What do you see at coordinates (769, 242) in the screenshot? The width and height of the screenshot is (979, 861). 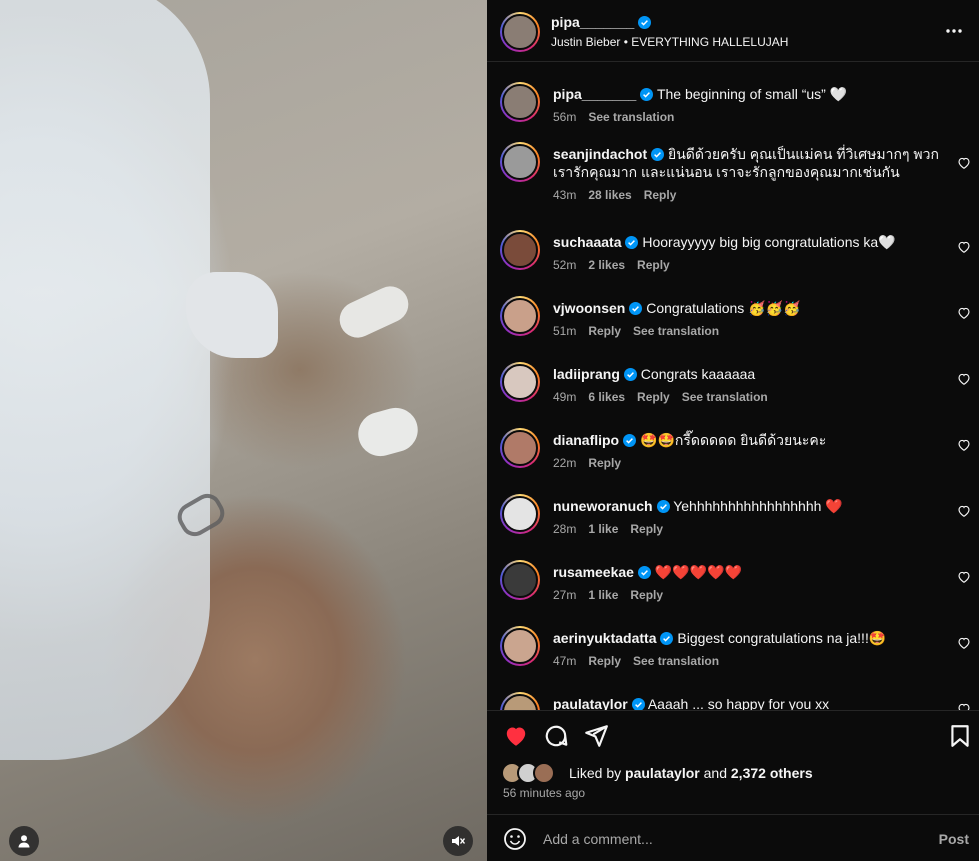 I see `comment-text: Hoorayyyyy big big congratulations ka🤍` at bounding box center [769, 242].